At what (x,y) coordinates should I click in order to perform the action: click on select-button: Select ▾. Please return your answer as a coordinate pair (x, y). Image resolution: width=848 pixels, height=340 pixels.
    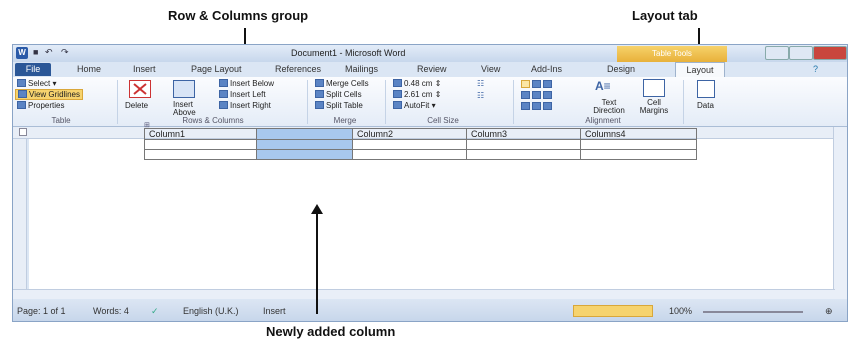
    Looking at the image, I should click on (36, 83).